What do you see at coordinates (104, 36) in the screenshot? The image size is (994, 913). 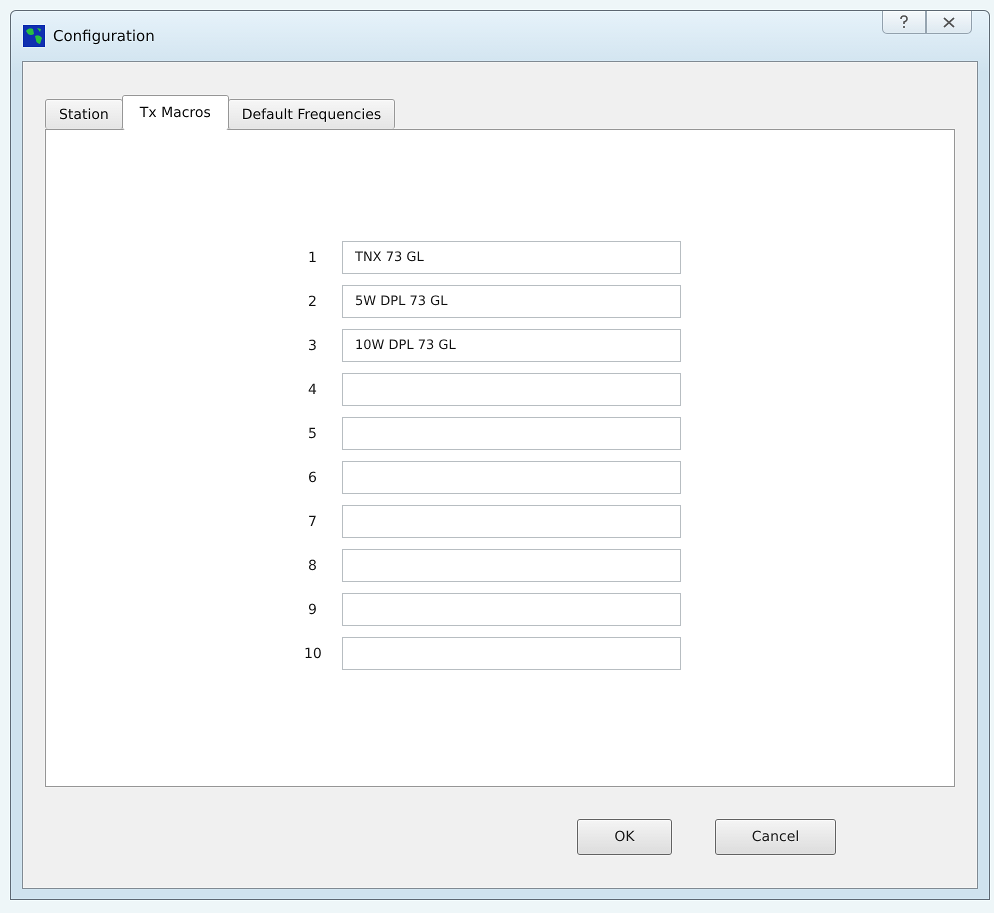 I see `window-title: Configuration` at bounding box center [104, 36].